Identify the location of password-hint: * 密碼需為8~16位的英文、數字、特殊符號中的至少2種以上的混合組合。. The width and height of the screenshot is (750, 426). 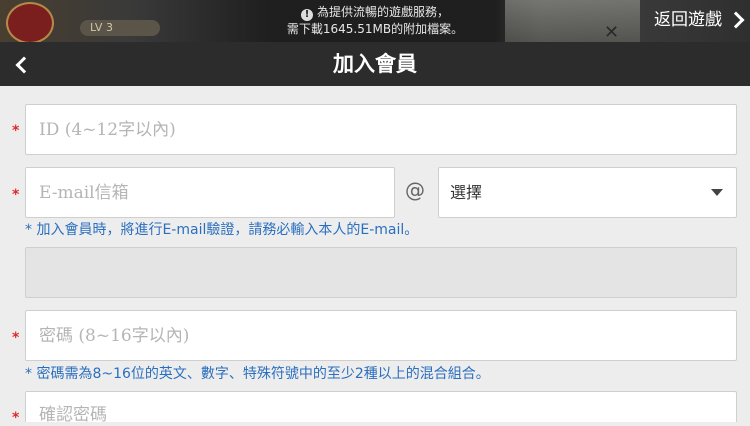
(257, 374).